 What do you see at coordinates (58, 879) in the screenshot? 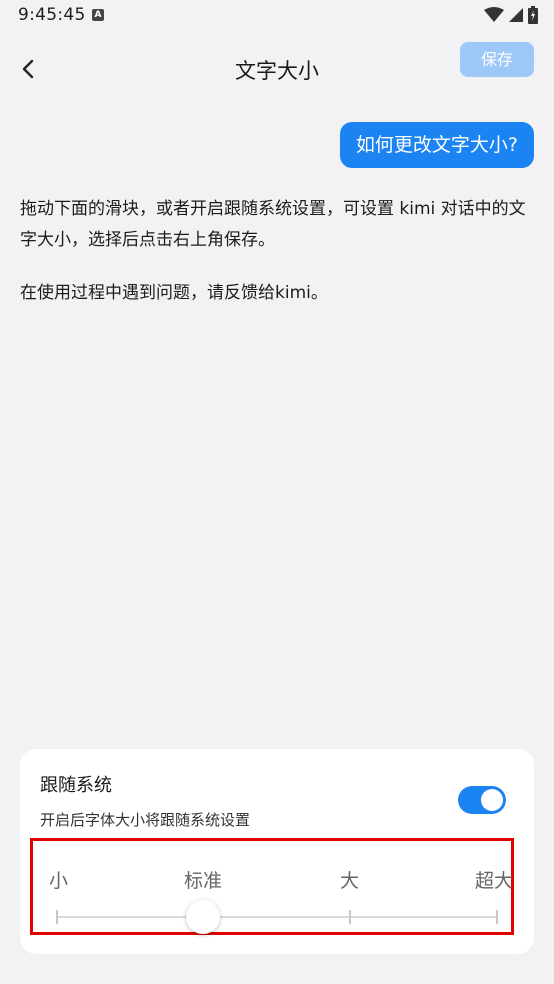
I see `size-label-small: 小` at bounding box center [58, 879].